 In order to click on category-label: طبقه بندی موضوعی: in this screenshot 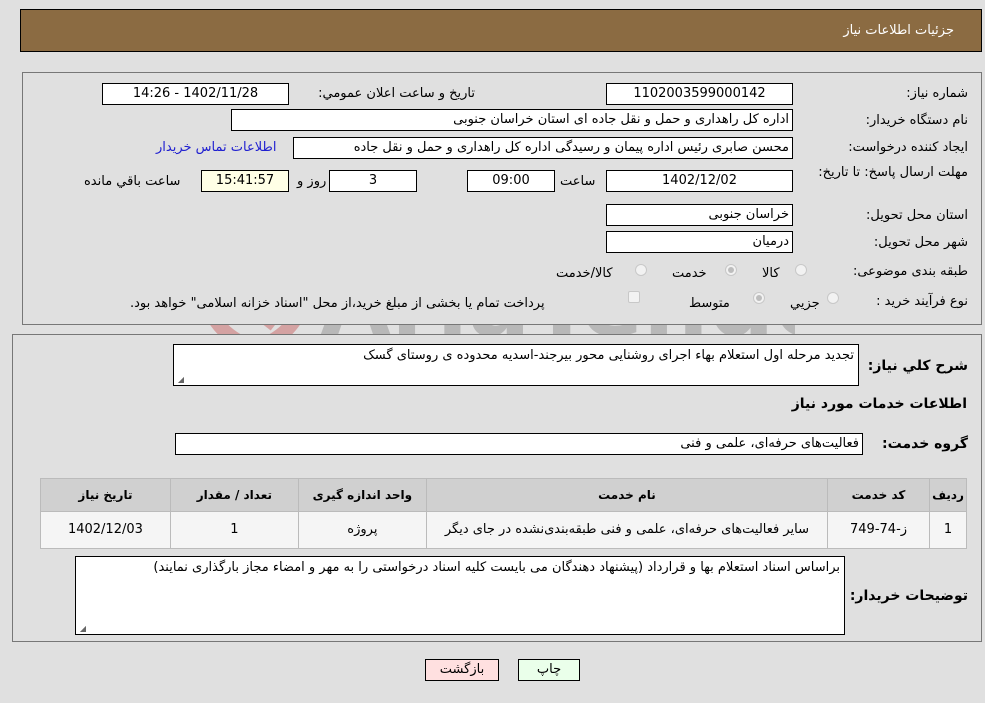, I will do `click(910, 271)`.